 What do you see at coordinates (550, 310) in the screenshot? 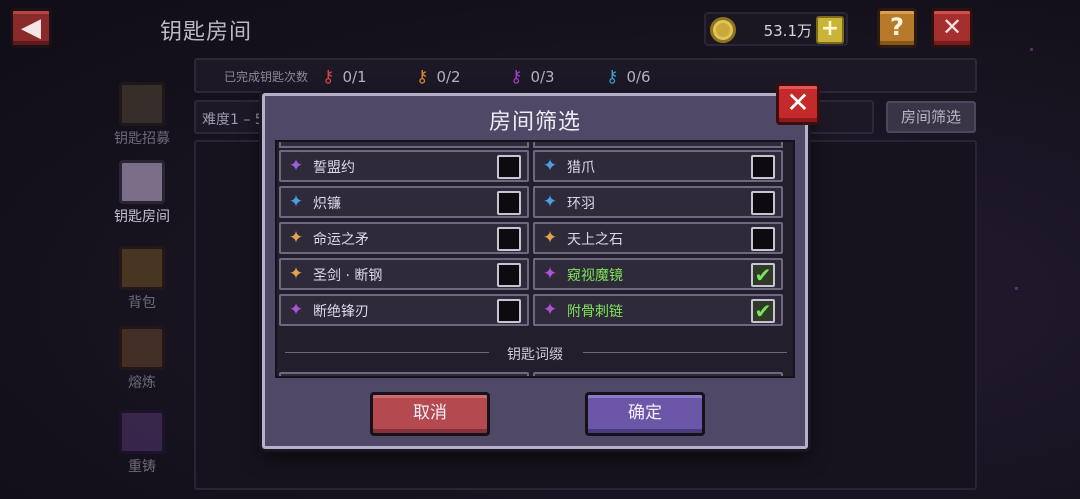
I see `purple-chain-icon: ✦` at bounding box center [550, 310].